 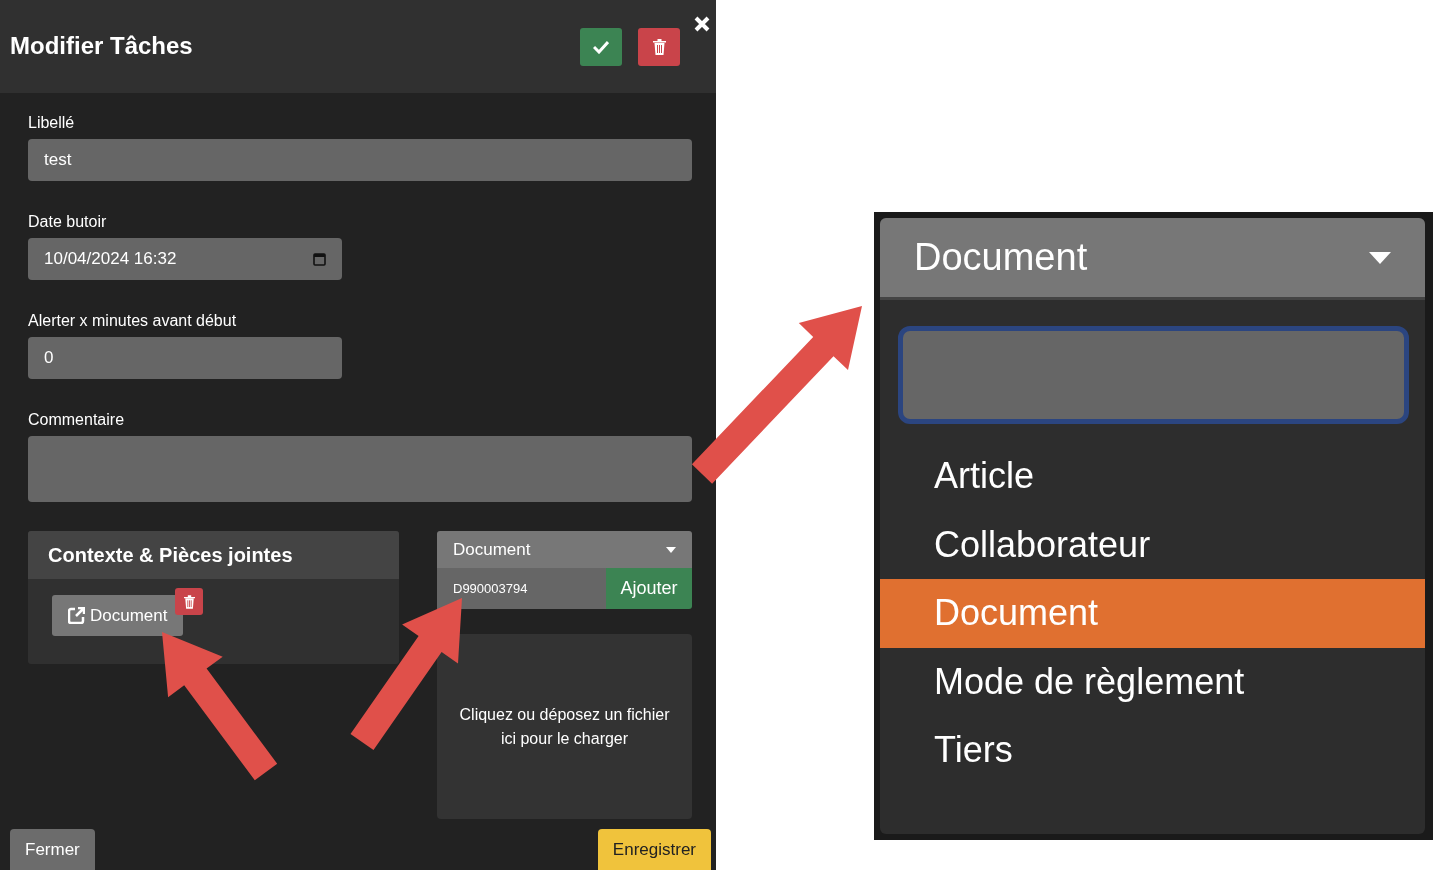 I want to click on calendar-icon, so click(x=319, y=259).